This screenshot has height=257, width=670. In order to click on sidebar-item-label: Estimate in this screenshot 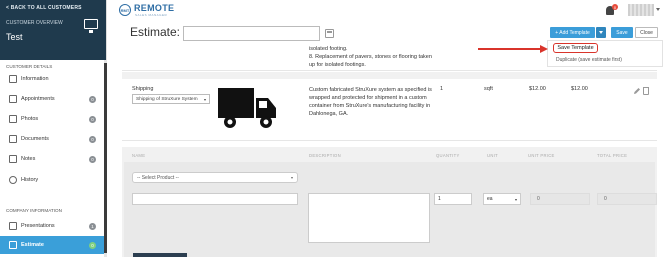, I will do `click(32, 245)`.